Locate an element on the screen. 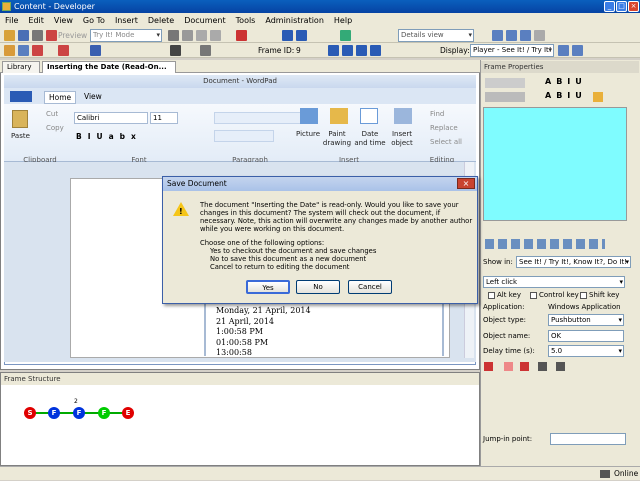  next-frame-icon is located at coordinates (361, 50).